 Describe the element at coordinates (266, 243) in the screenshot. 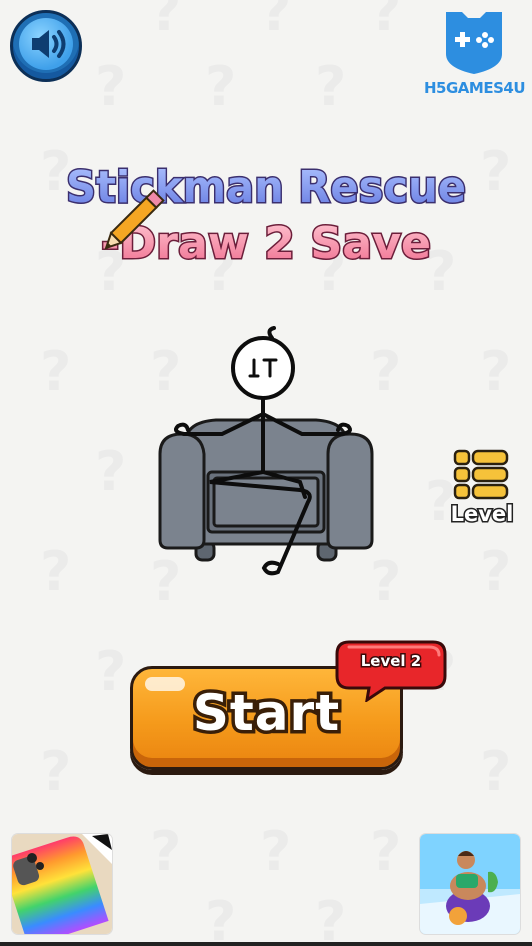

I see `title-line-2: -Draw 2 Save` at that location.